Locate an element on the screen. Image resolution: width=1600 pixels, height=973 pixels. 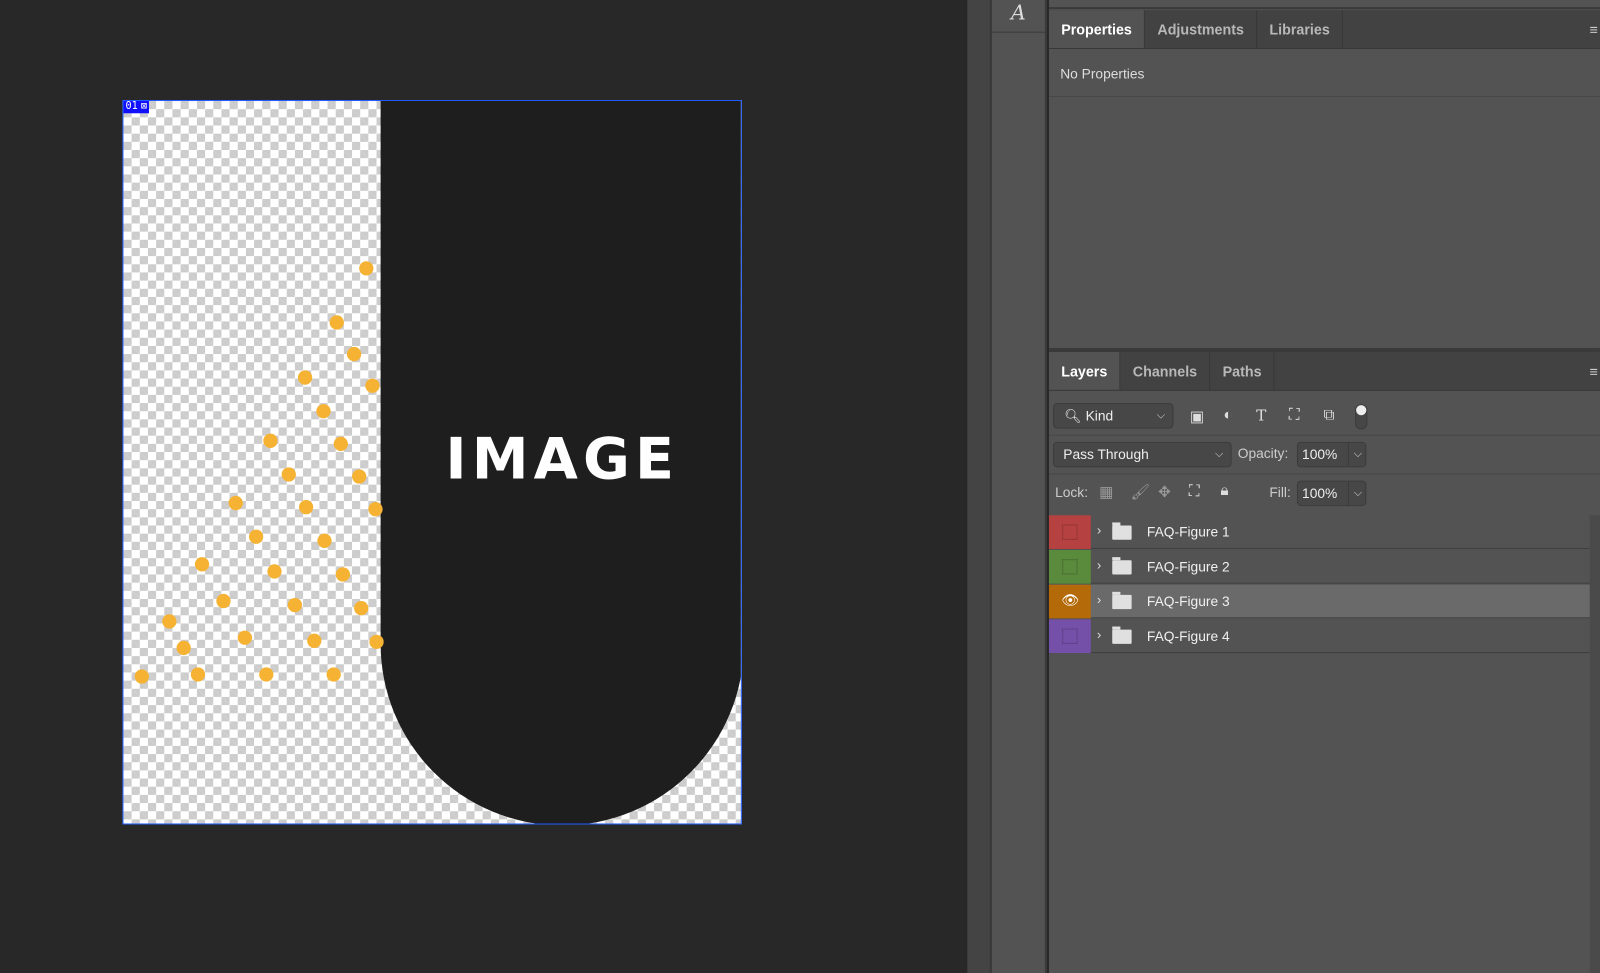
tab-paths: Paths is located at coordinates (1242, 371).